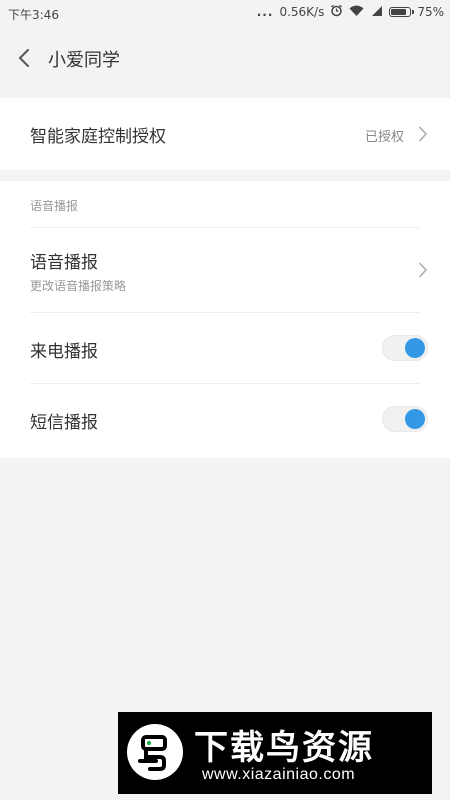 Image resolution: width=450 pixels, height=800 pixels. What do you see at coordinates (64, 352) in the screenshot?
I see `call-broadcast-title: 来电播报` at bounding box center [64, 352].